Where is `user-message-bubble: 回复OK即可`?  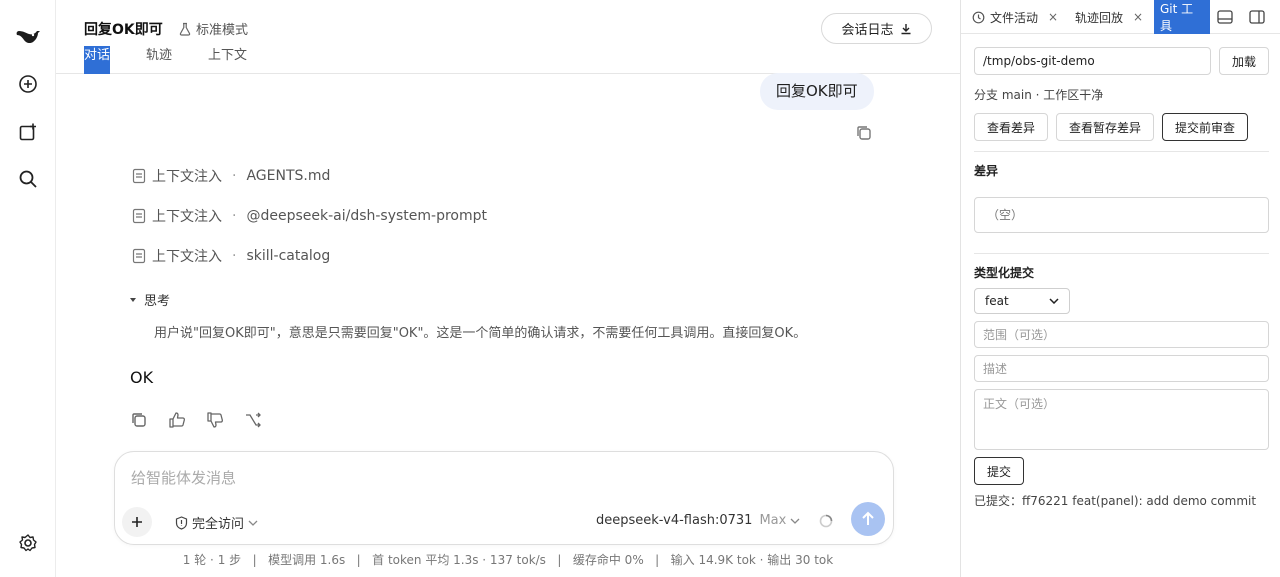 user-message-bubble: 回复OK即可 is located at coordinates (817, 91).